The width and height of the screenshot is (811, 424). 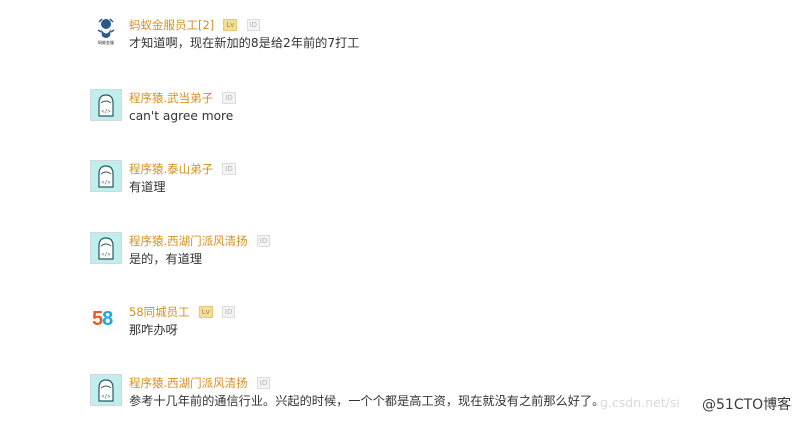 I want to click on comment-text: 有道理, so click(x=147, y=187).